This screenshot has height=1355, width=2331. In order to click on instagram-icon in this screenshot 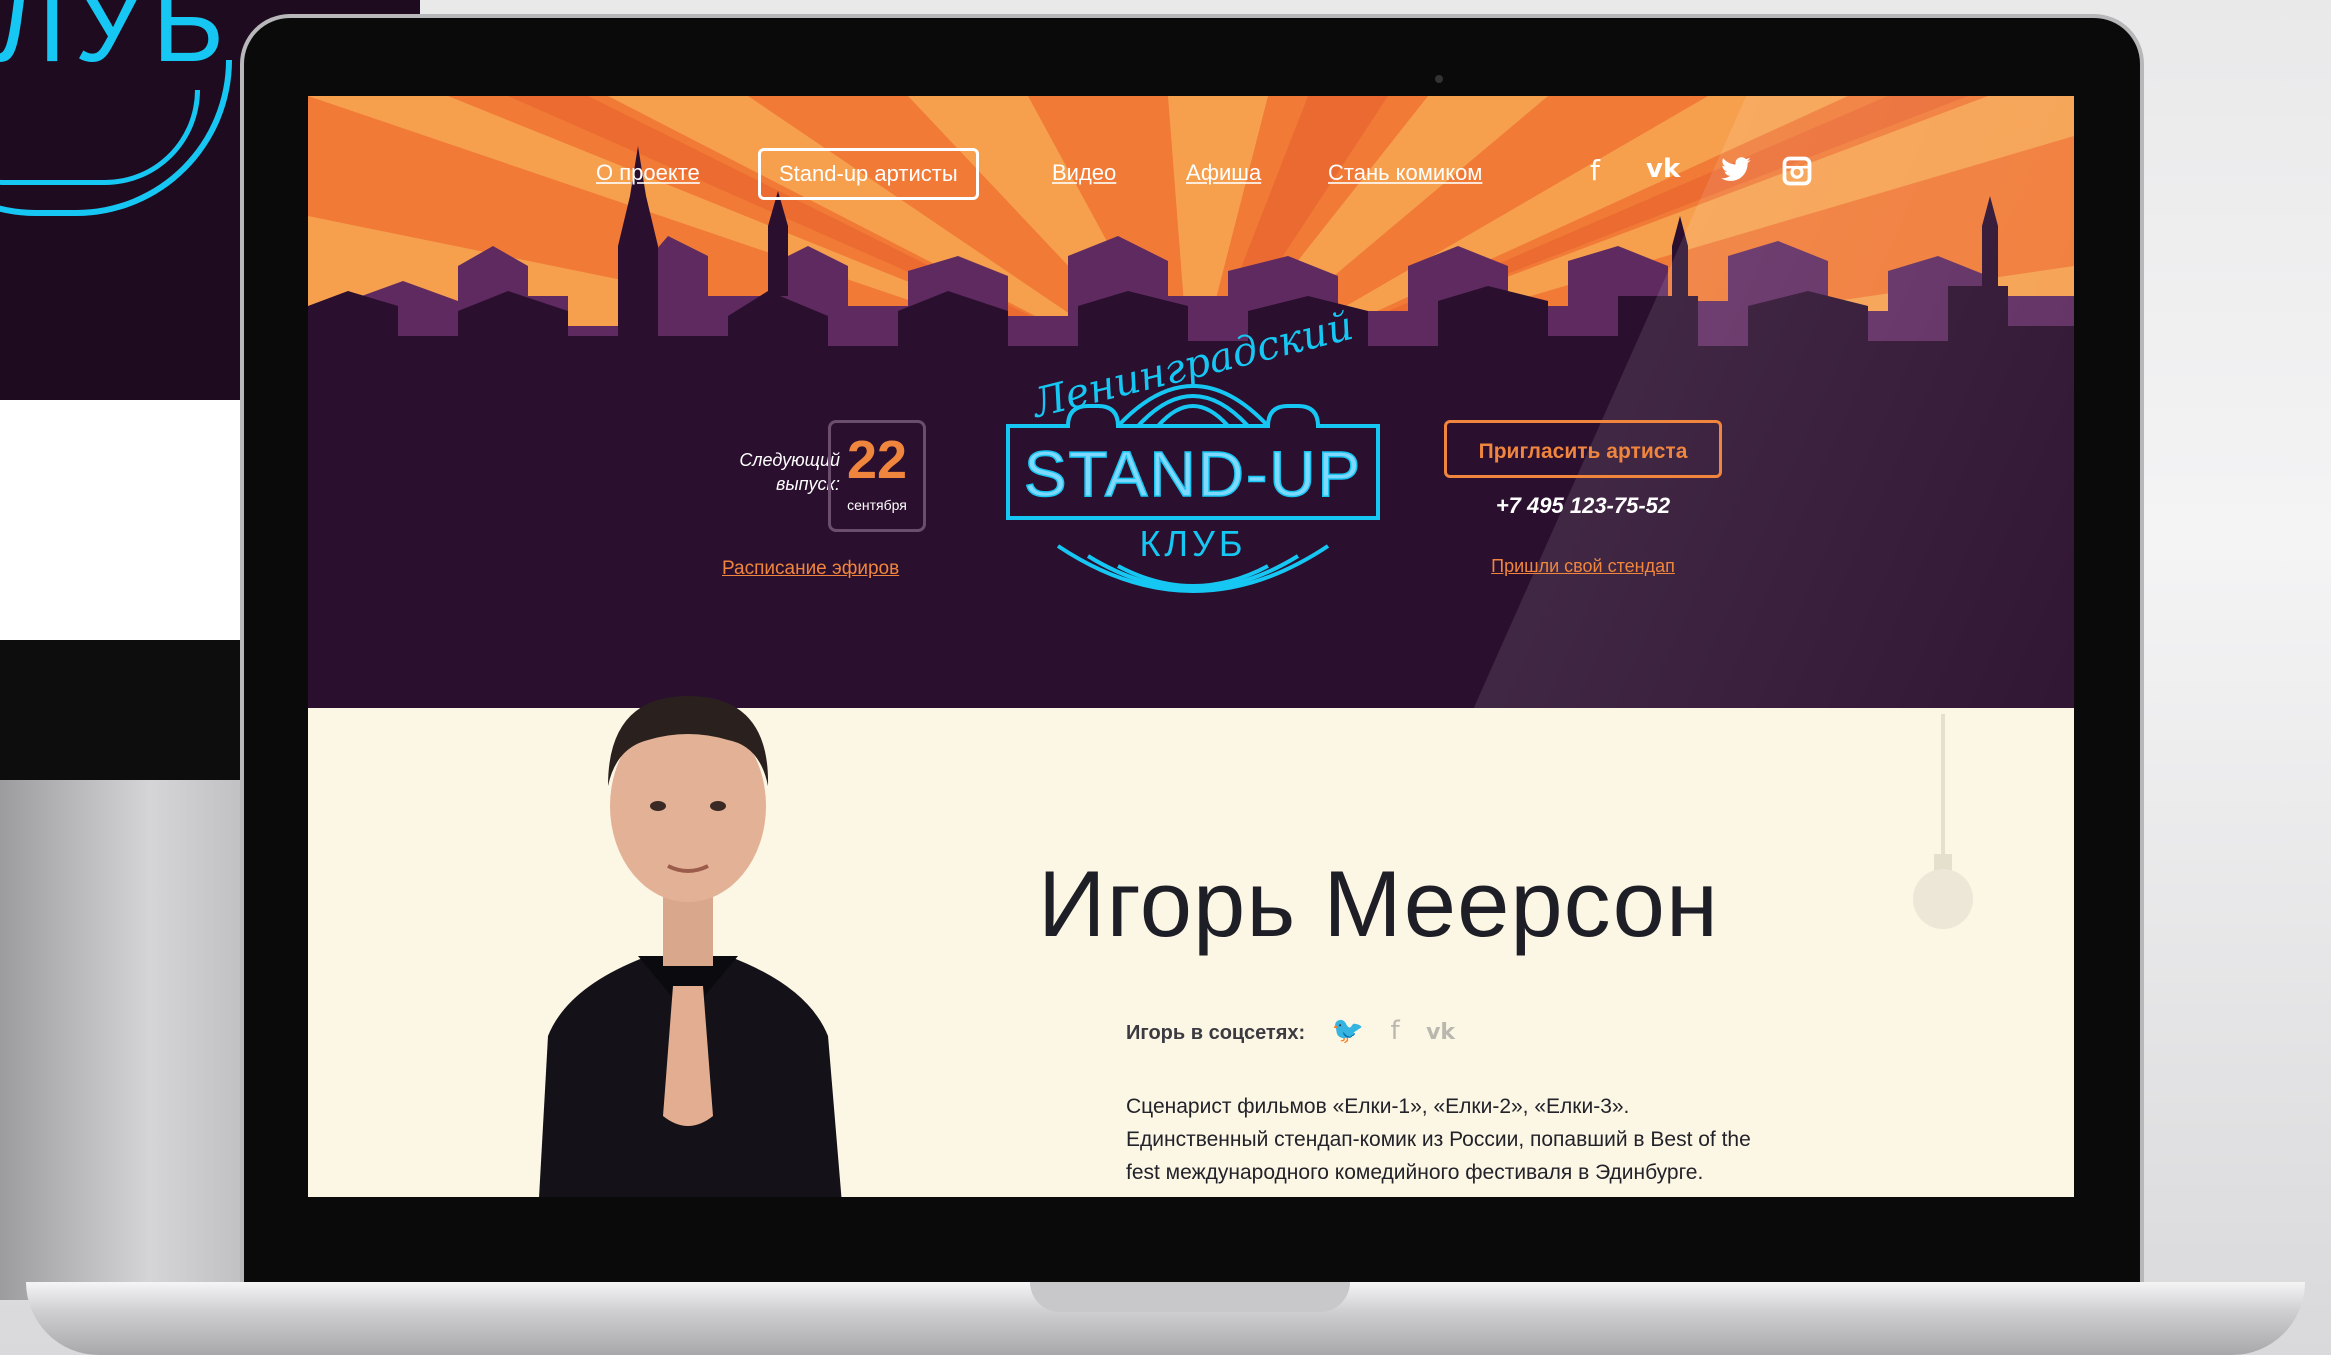, I will do `click(1797, 171)`.